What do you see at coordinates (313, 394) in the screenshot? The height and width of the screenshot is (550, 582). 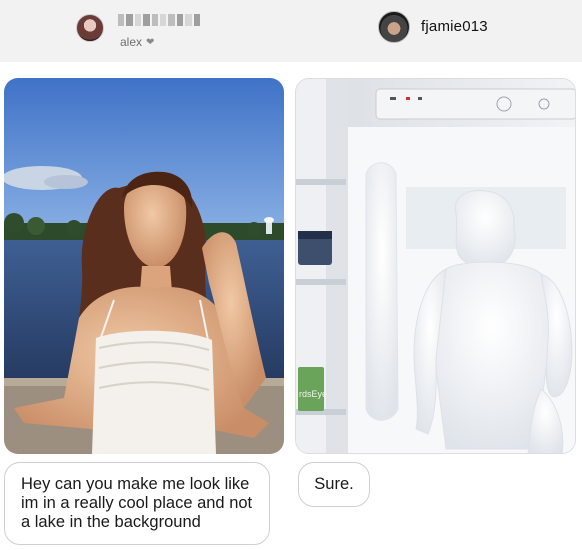 I see `package-label: rdsEye` at bounding box center [313, 394].